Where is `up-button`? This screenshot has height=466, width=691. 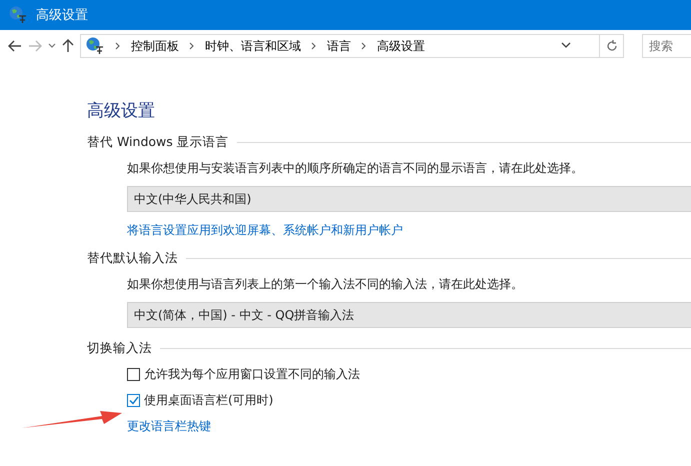 up-button is located at coordinates (68, 46).